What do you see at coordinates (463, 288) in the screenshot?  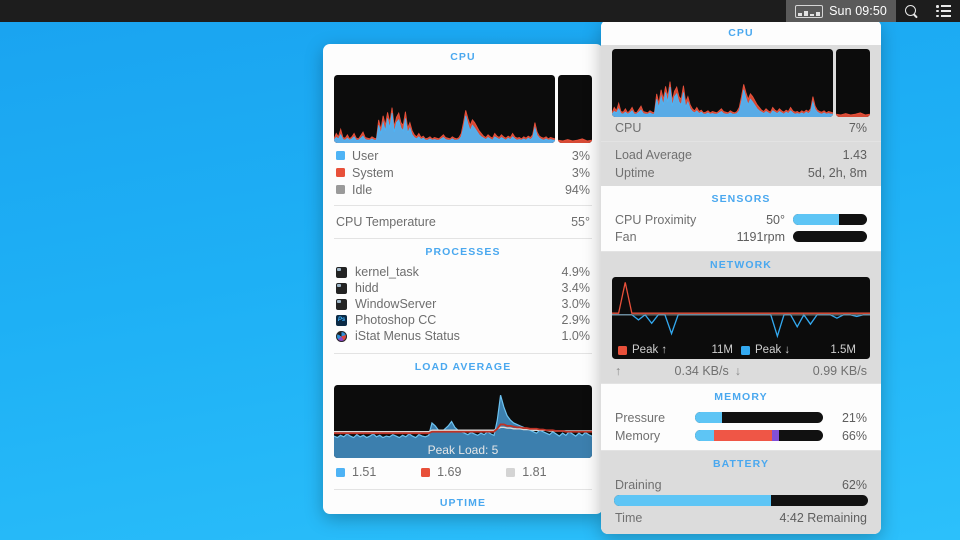 I see `list-item: hidd 3.4%` at bounding box center [463, 288].